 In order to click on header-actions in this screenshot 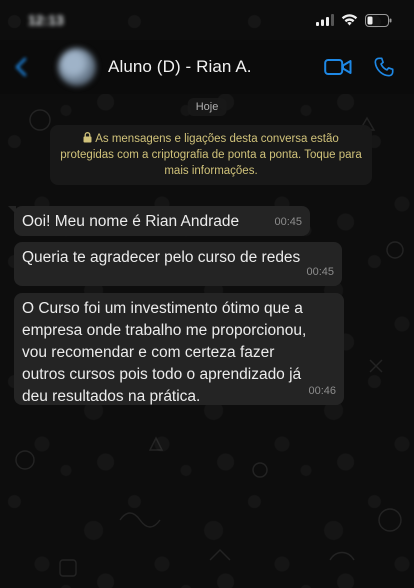, I will do `click(368, 67)`.